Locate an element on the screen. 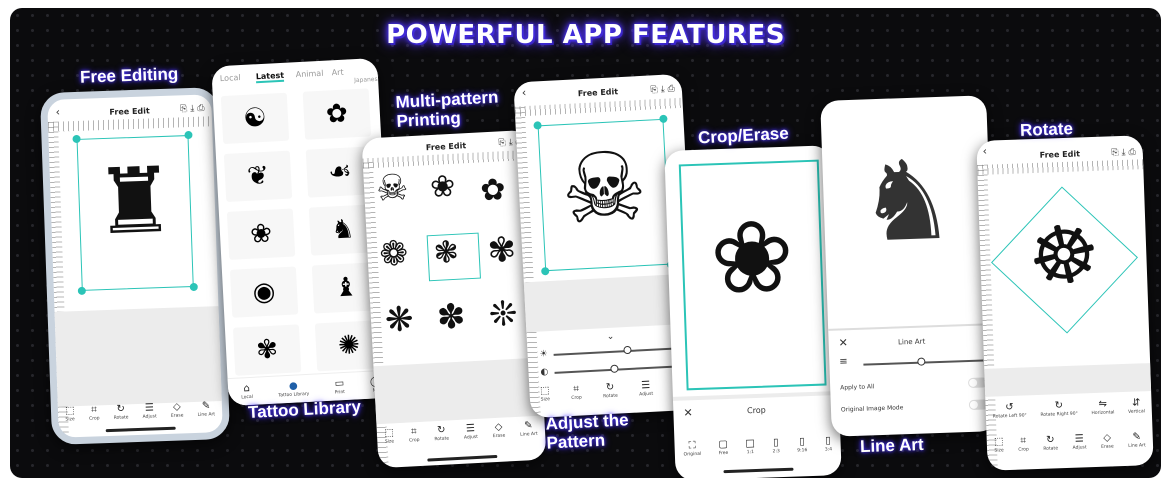 The width and height of the screenshot is (1171, 486). pattern-flower-4: ✽ is located at coordinates (451, 317).